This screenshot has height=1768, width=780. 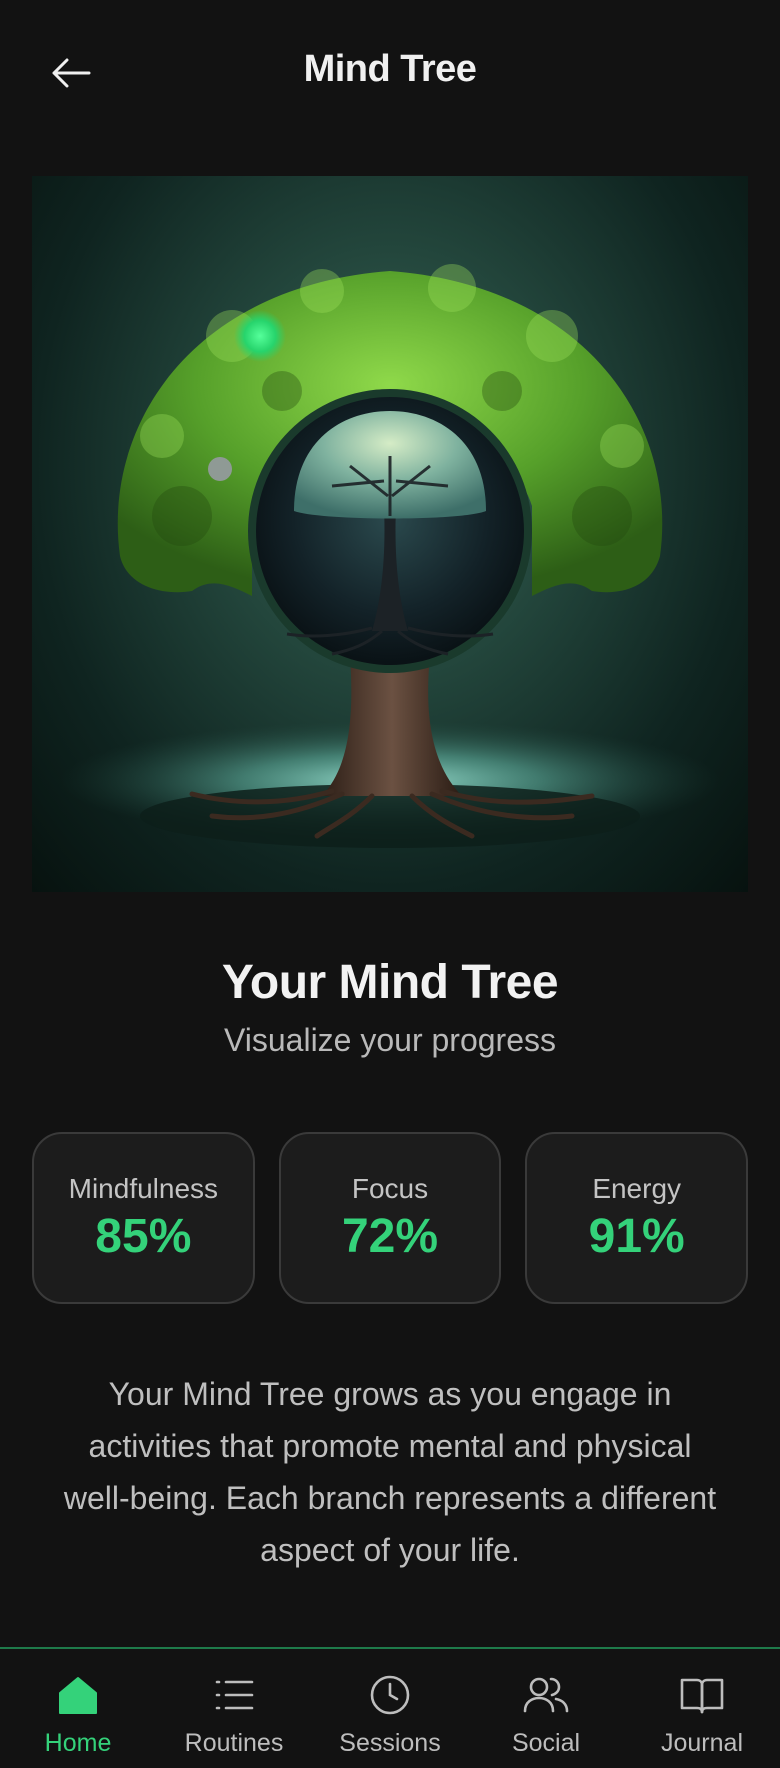 What do you see at coordinates (546, 1743) in the screenshot?
I see `nav-label: Social` at bounding box center [546, 1743].